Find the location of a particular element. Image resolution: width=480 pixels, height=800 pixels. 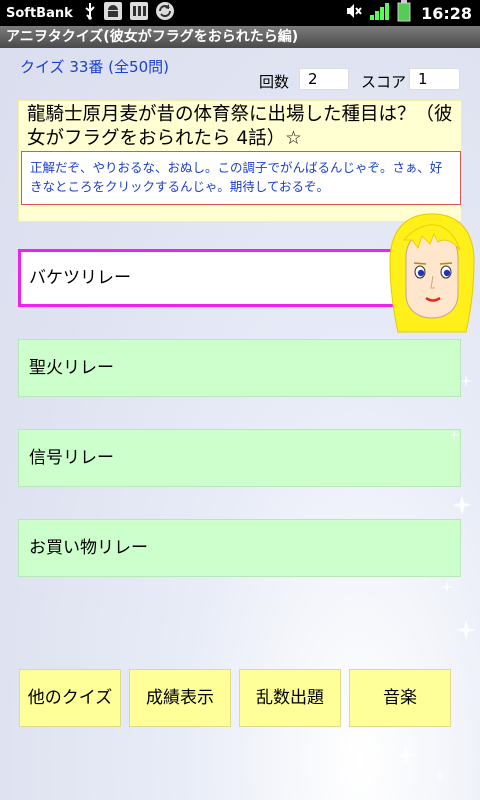

usb-icon is located at coordinates (90, 13).